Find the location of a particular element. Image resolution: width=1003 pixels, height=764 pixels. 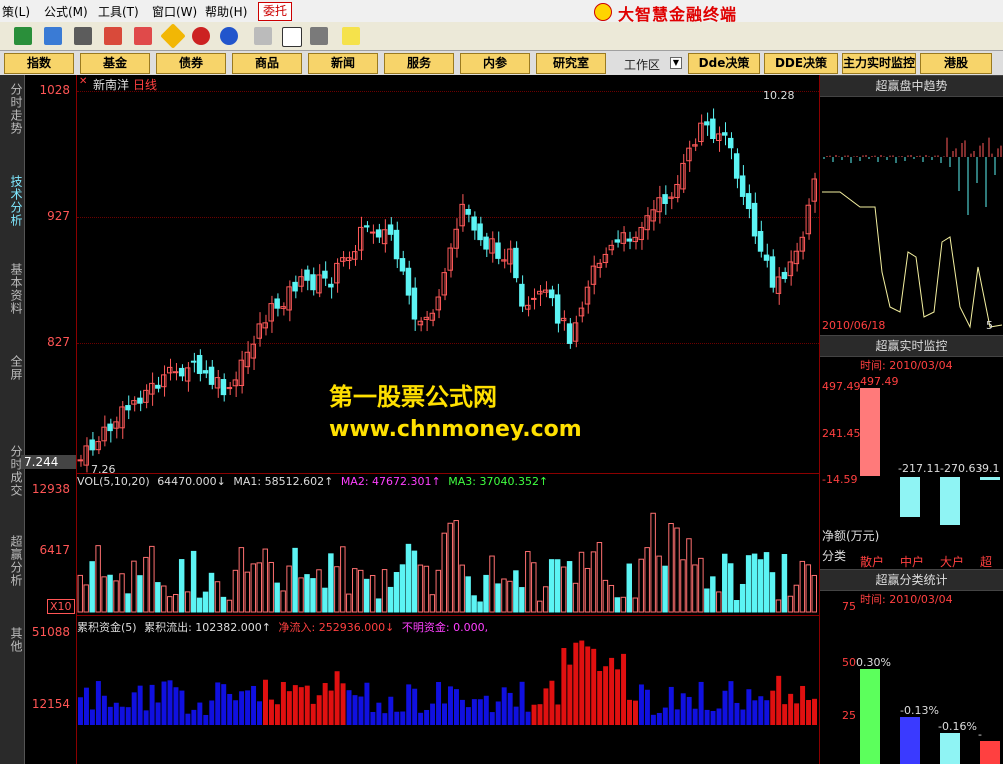

class-label: 分类 is located at coordinates (834, 556).